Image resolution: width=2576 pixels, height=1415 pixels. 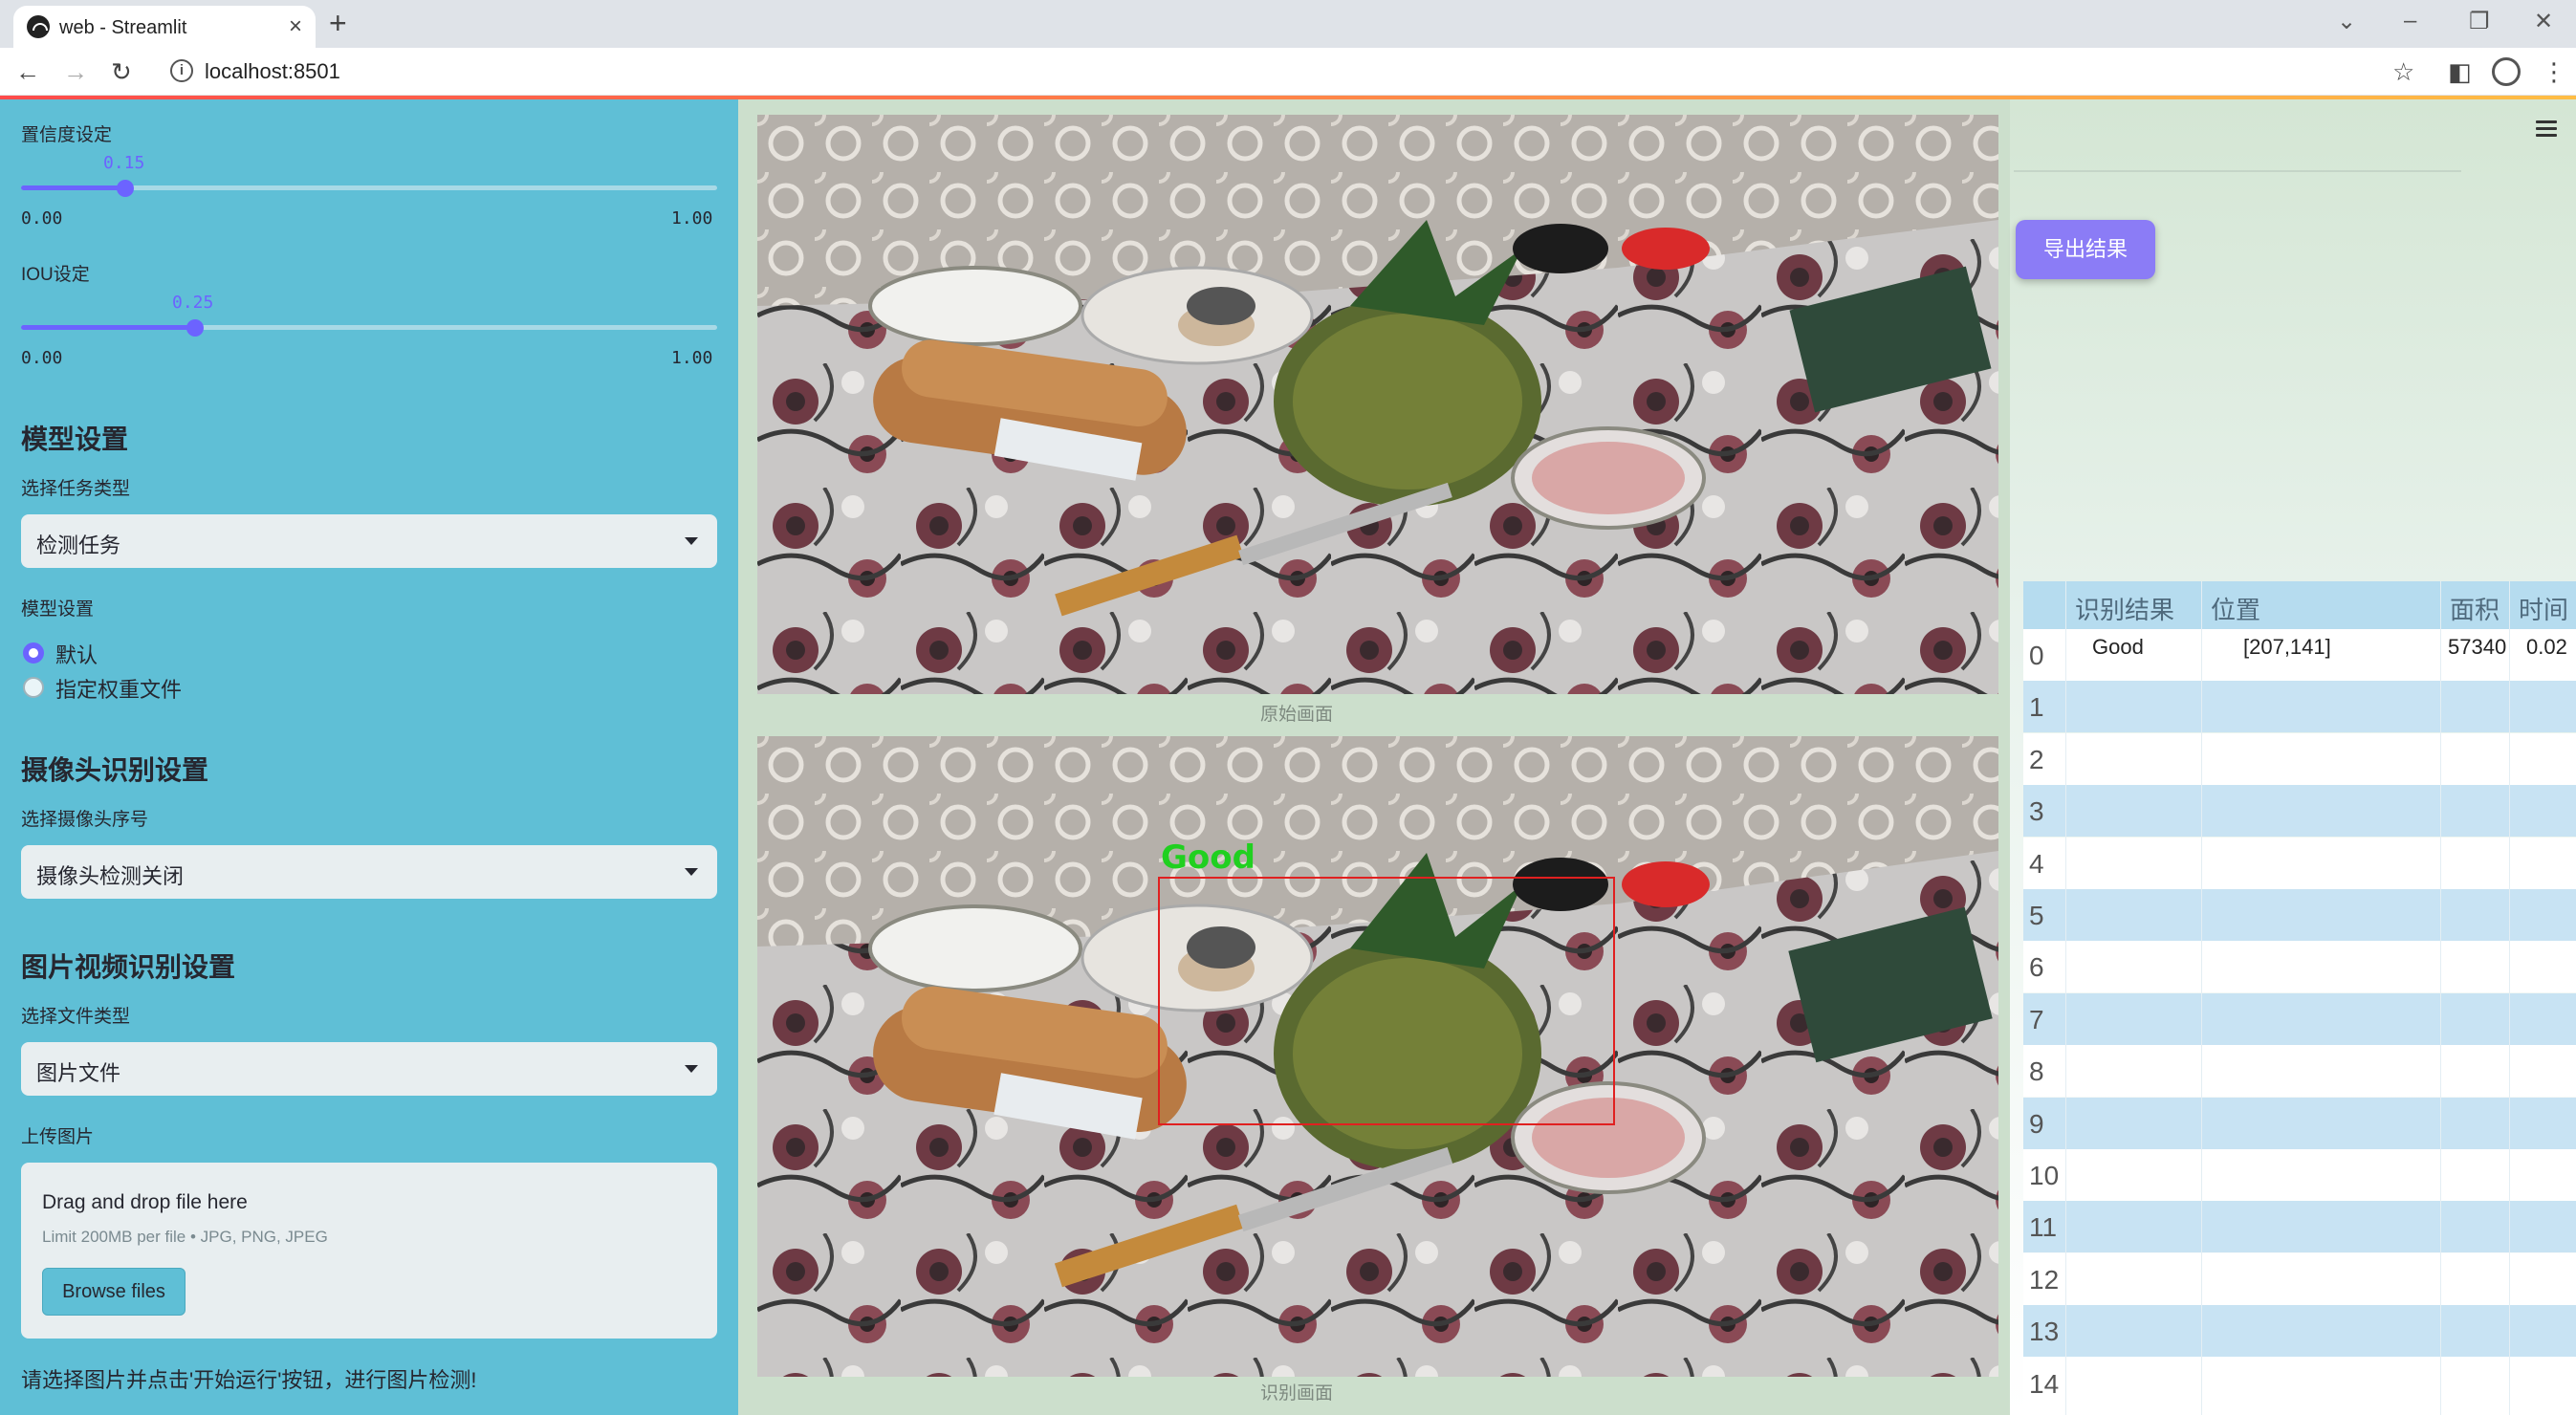 I want to click on detected-image-caption: 识别画面, so click(x=1297, y=1394).